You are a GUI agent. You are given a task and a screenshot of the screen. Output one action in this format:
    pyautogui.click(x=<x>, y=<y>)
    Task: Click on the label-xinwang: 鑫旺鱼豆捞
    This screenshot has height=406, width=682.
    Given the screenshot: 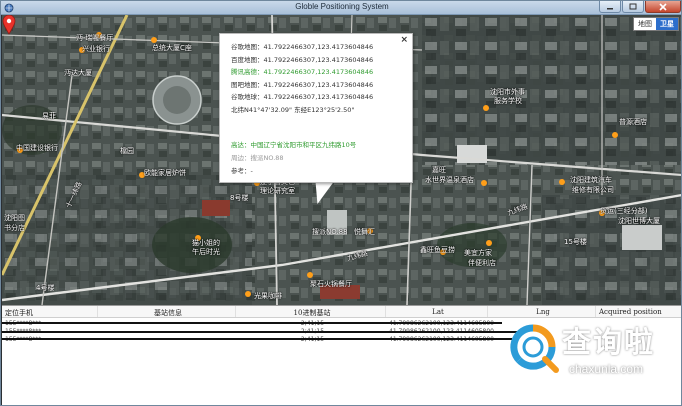 What is the action you would take?
    pyautogui.click(x=437, y=250)
    